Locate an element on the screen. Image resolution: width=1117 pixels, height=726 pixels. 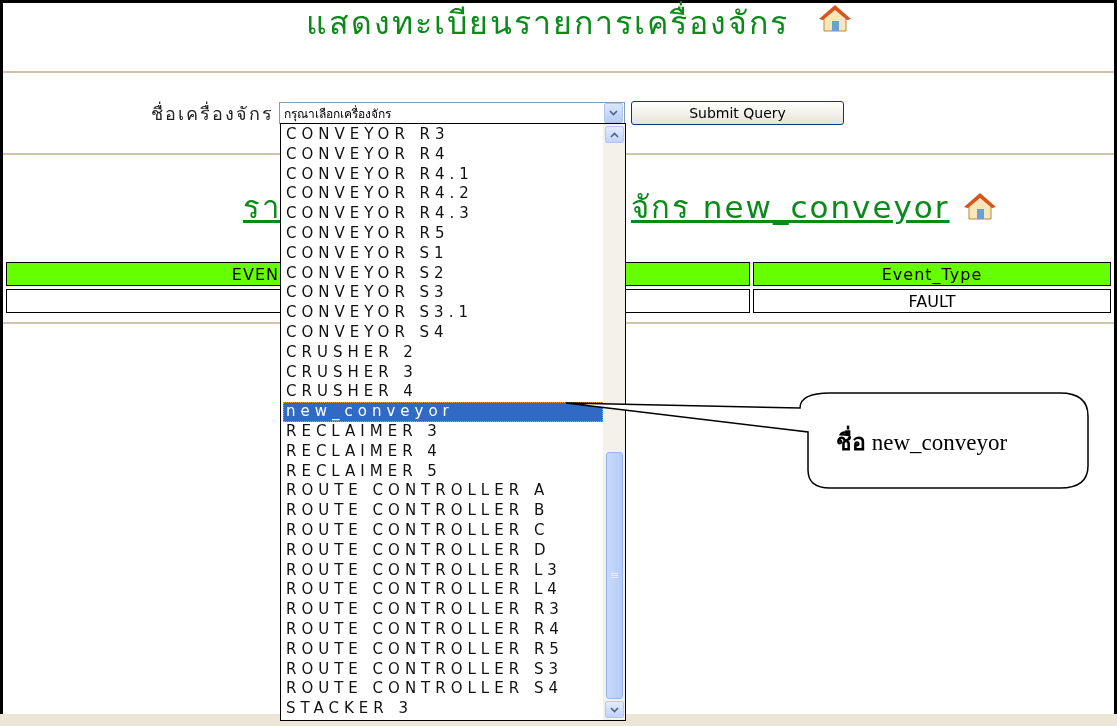
scroll-down-icon is located at coordinates (614, 709).